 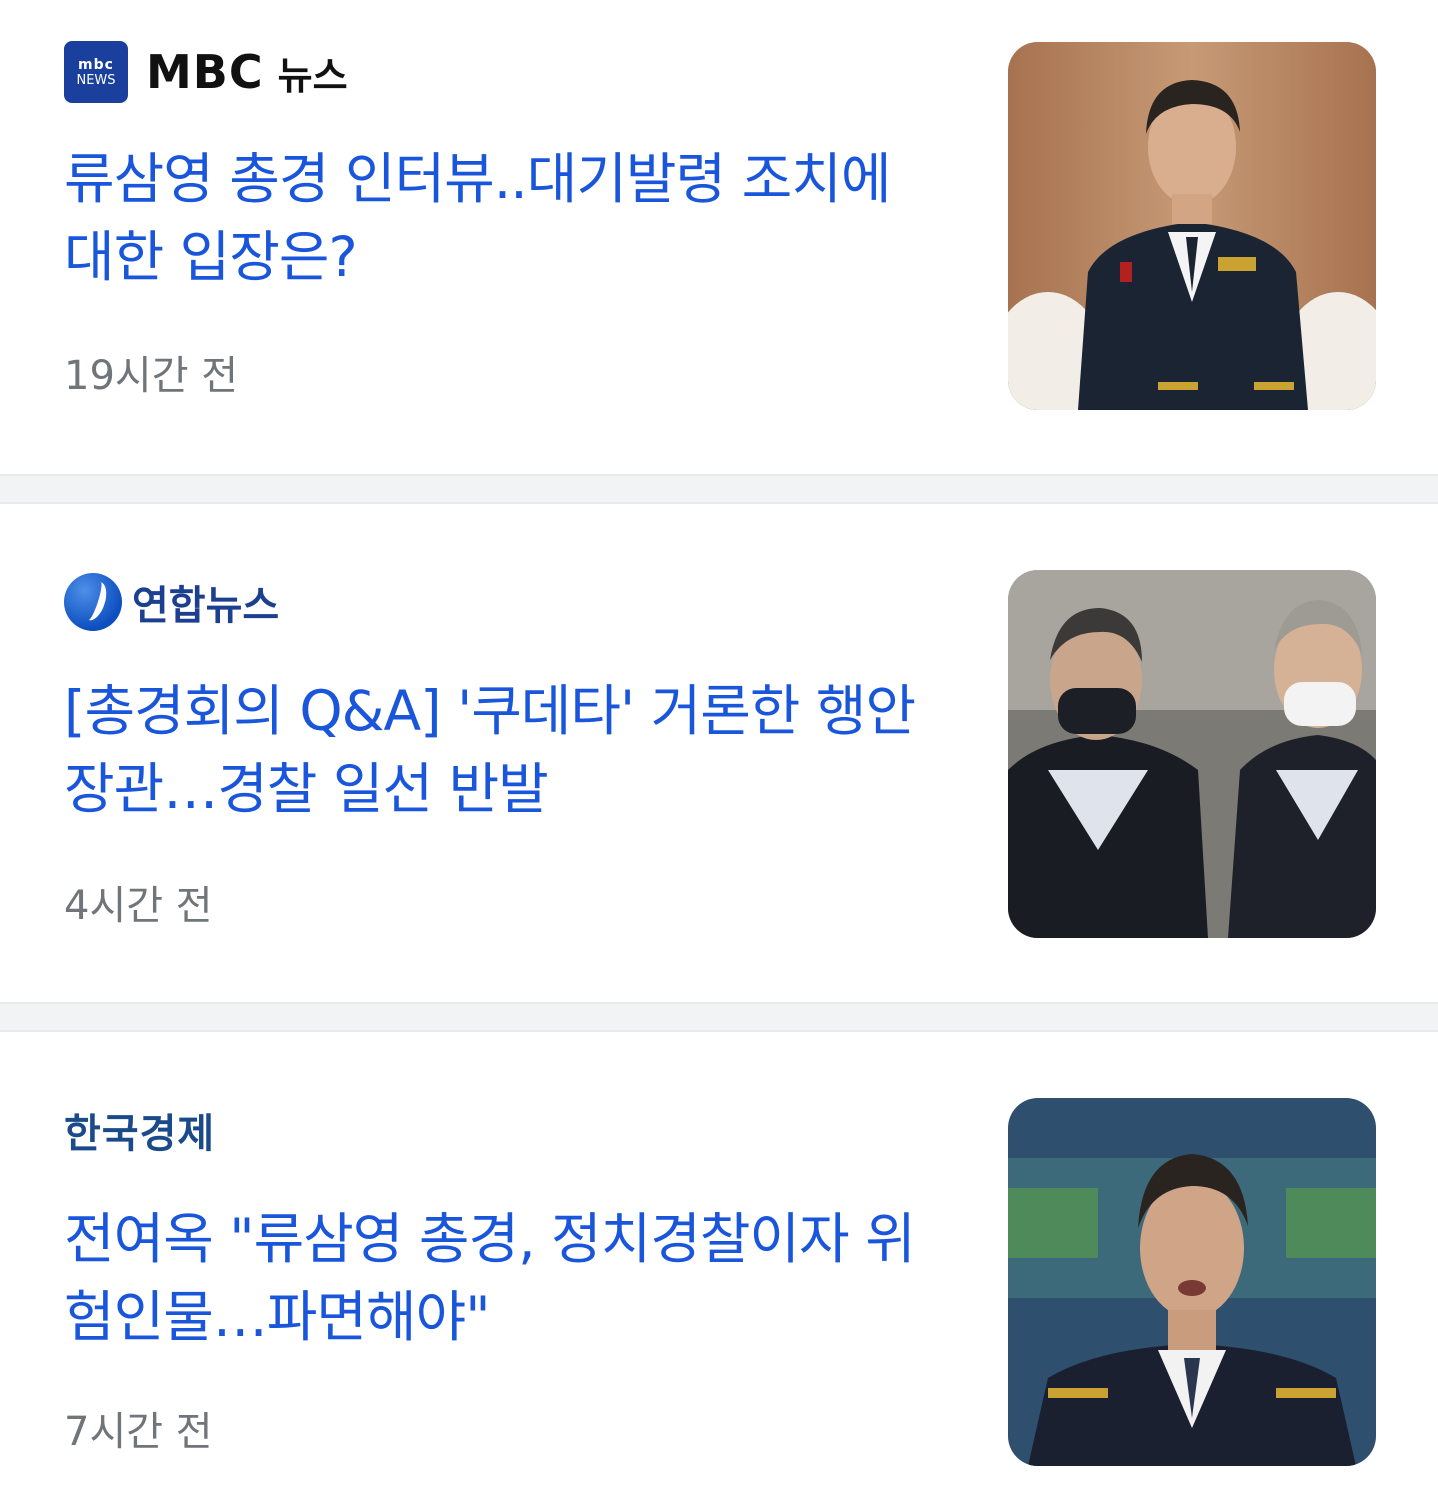 What do you see at coordinates (96, 72) in the screenshot?
I see `mbc-news-logo-icon: mbc NEWS` at bounding box center [96, 72].